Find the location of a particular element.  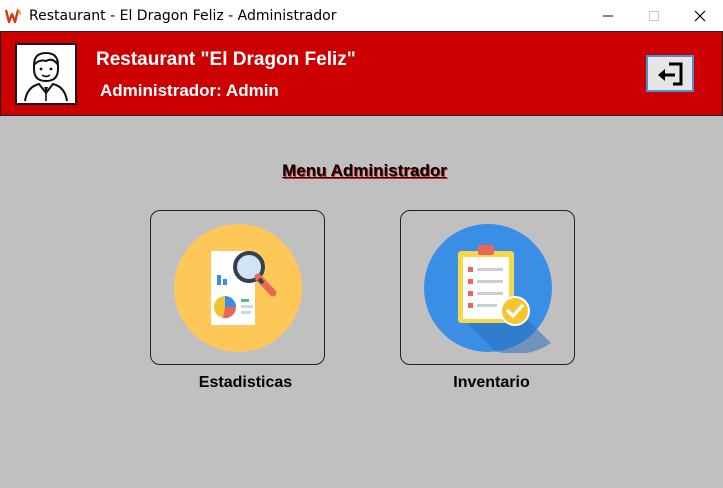

user-avatar-icon is located at coordinates (46, 76).